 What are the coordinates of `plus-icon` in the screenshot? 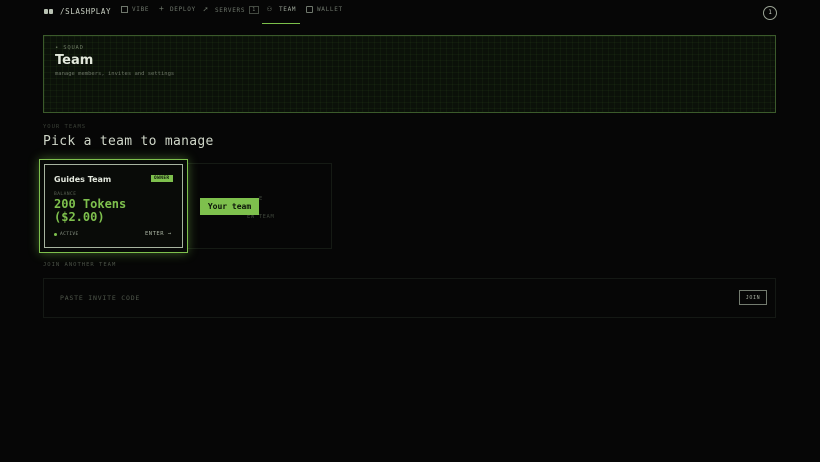 It's located at (162, 8).